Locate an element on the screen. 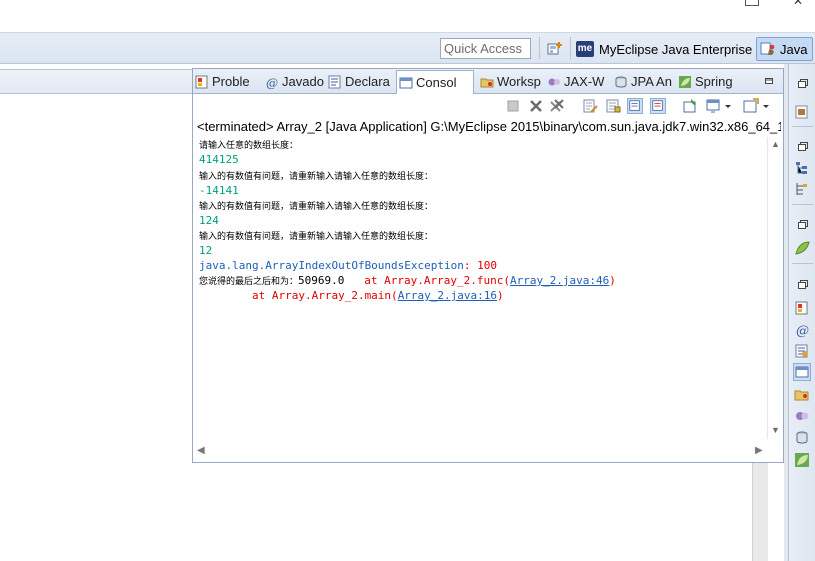 Image resolution: width=815 pixels, height=561 pixels. pin-console-icon is located at coordinates (690, 106).